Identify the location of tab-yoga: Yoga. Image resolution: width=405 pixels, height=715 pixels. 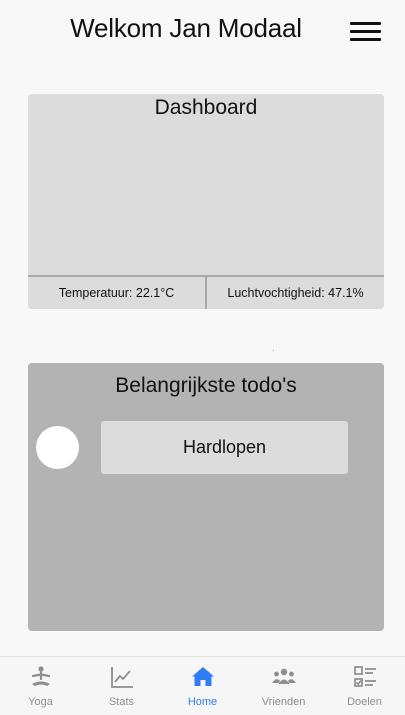
(40, 686).